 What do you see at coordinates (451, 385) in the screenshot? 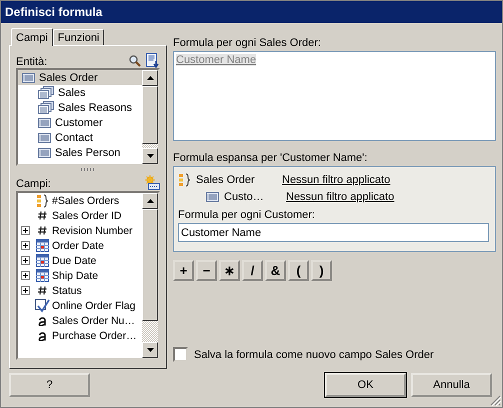
I see `cancel-button: Annulla` at bounding box center [451, 385].